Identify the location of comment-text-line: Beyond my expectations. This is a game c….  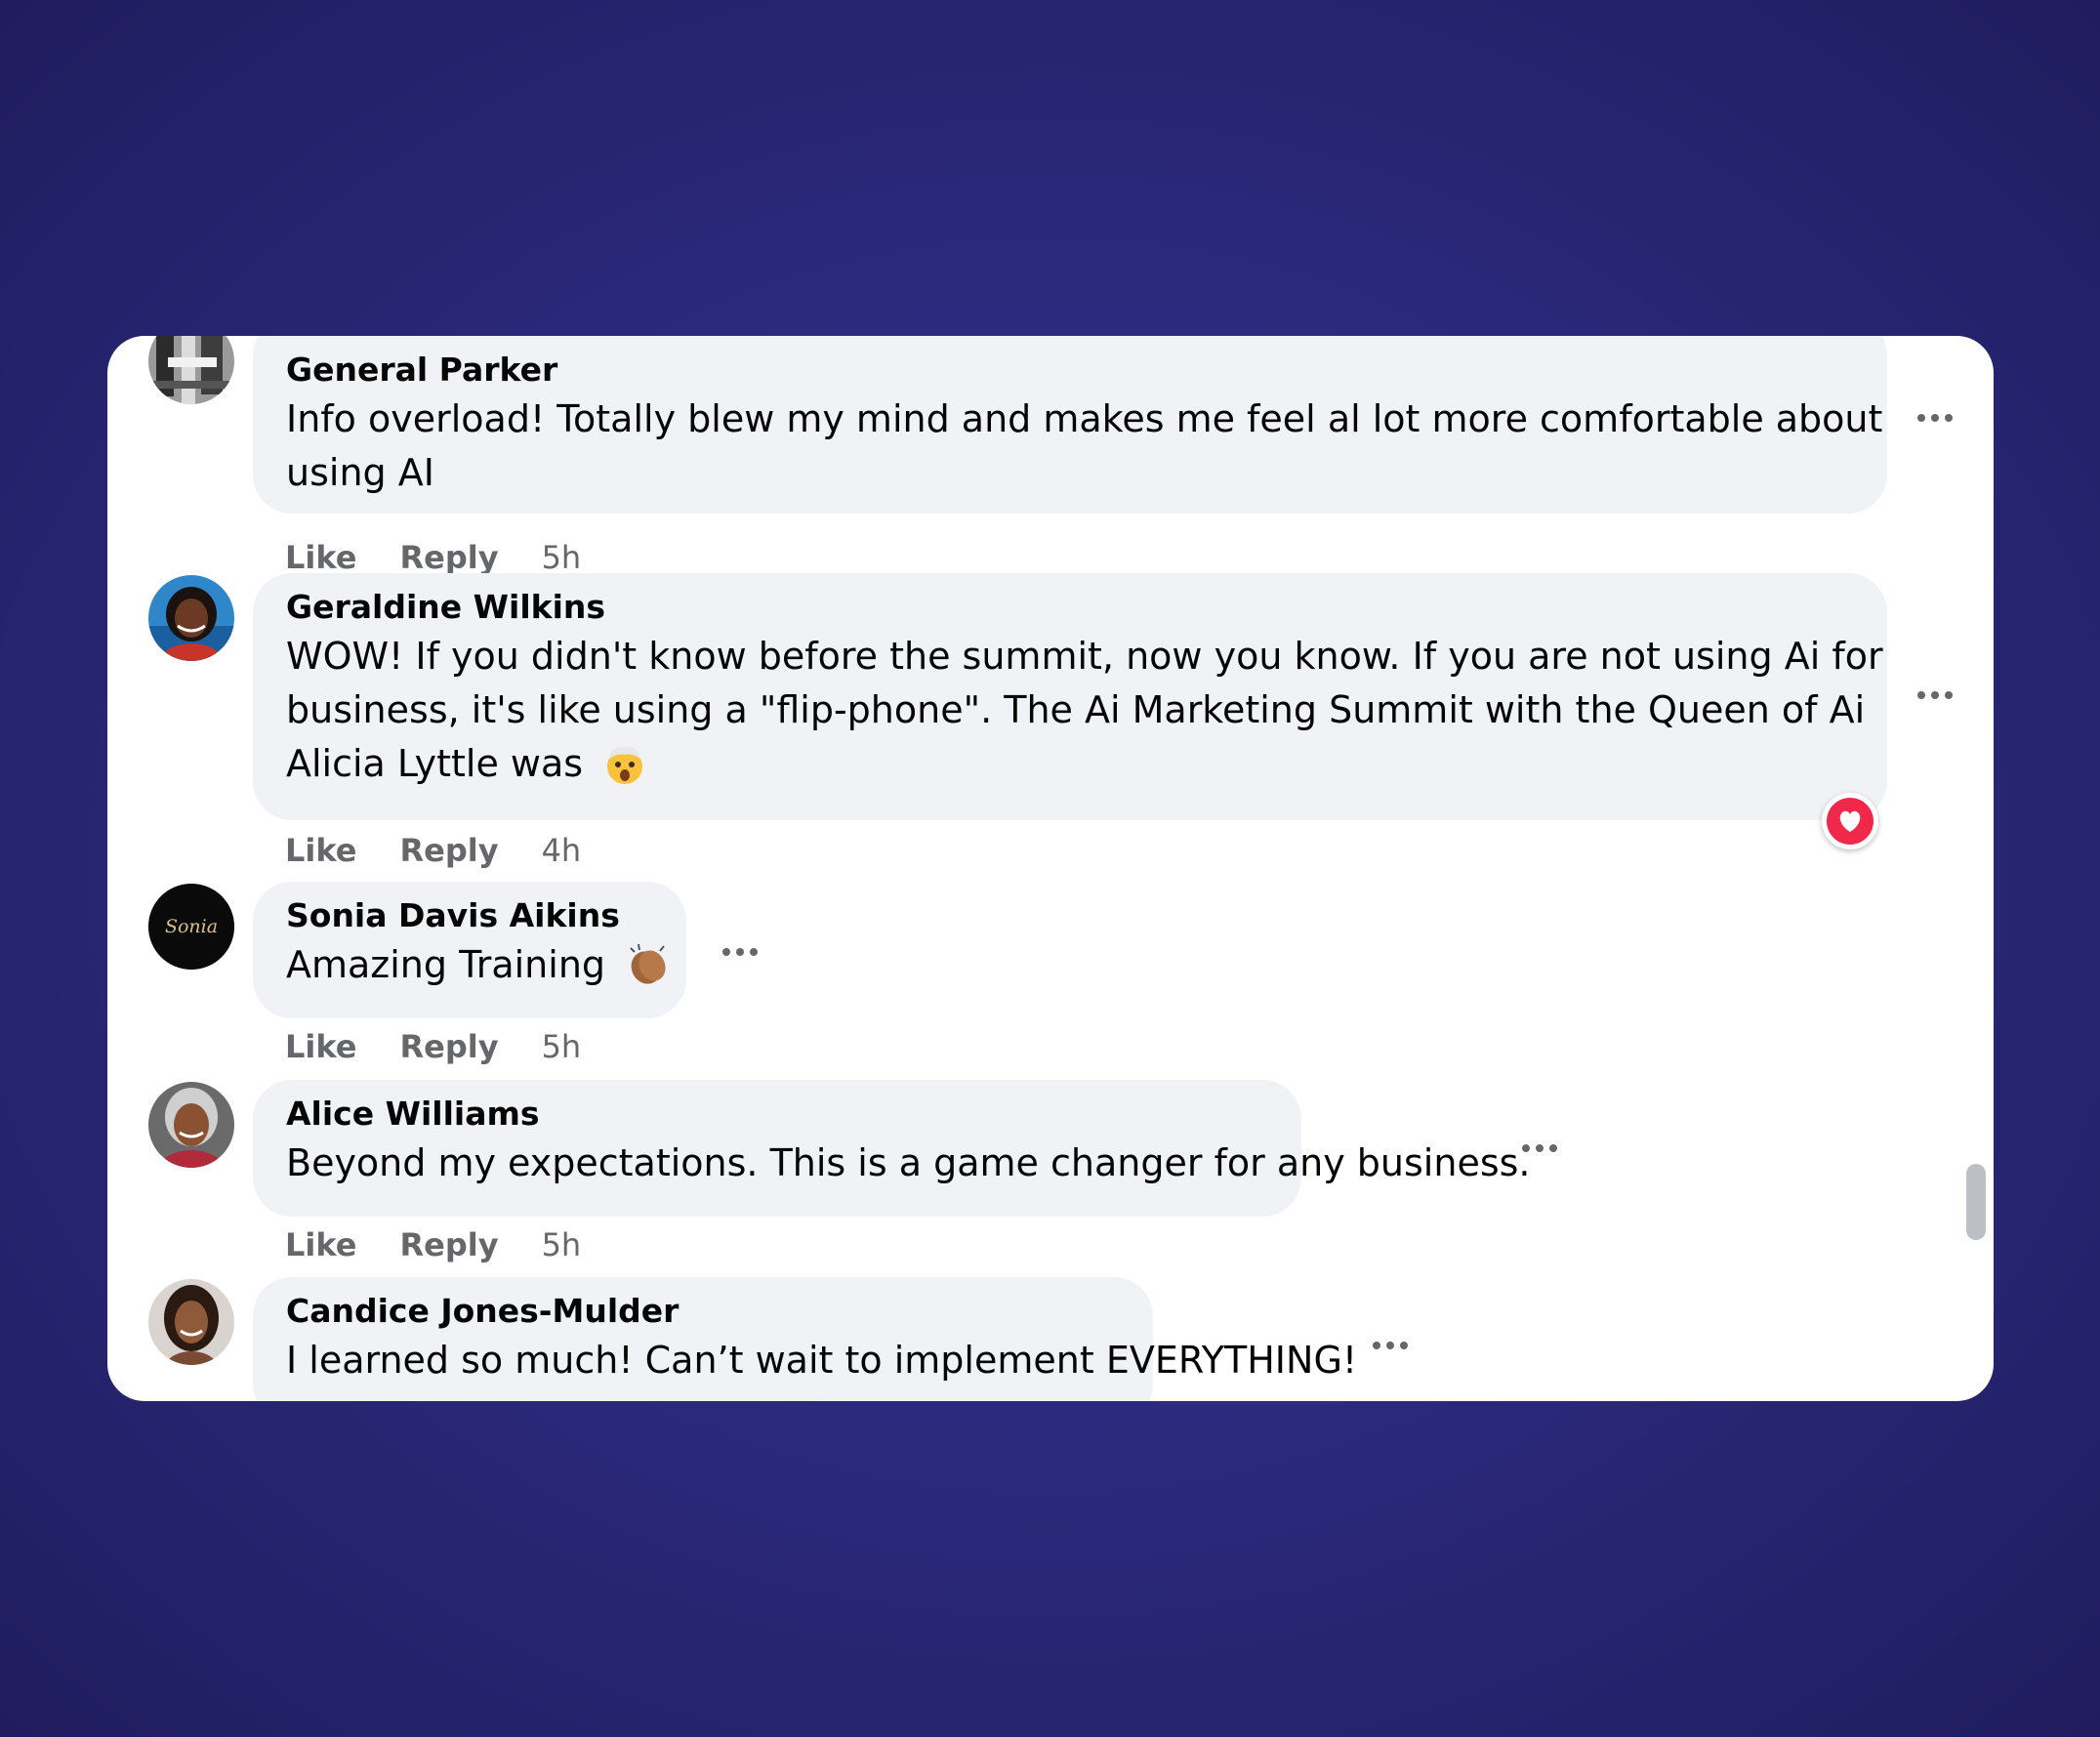
(908, 1162).